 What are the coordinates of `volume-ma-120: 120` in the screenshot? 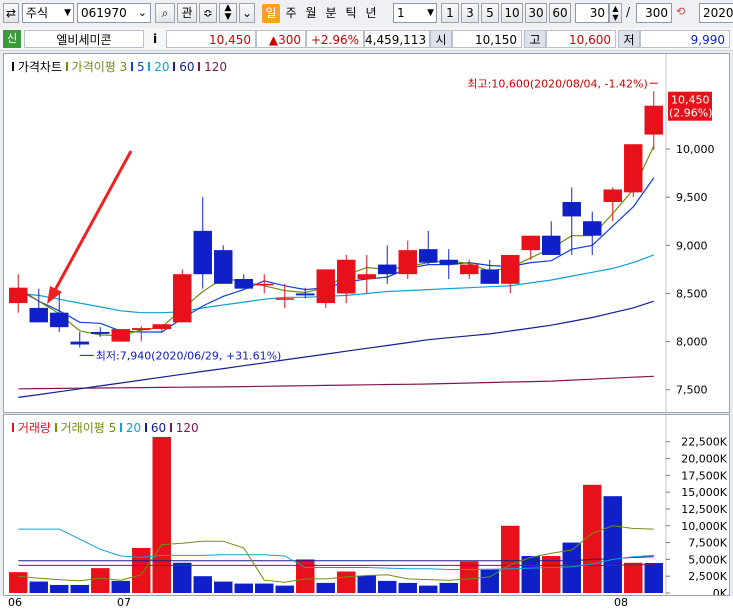 It's located at (187, 428).